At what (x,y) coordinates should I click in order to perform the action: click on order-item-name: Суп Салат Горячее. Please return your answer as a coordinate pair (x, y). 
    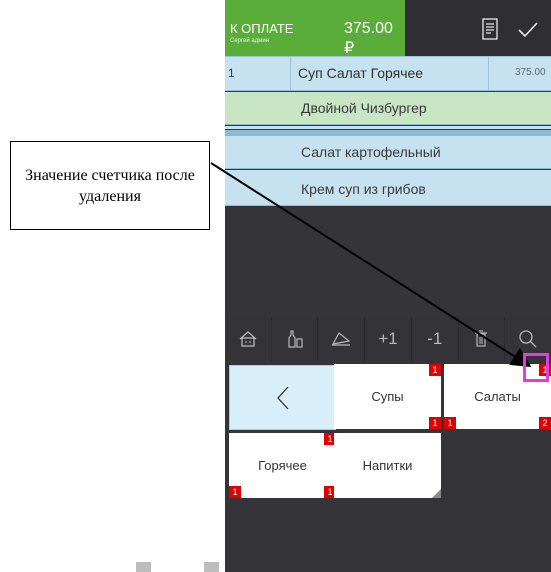
    Looking at the image, I should click on (390, 73).